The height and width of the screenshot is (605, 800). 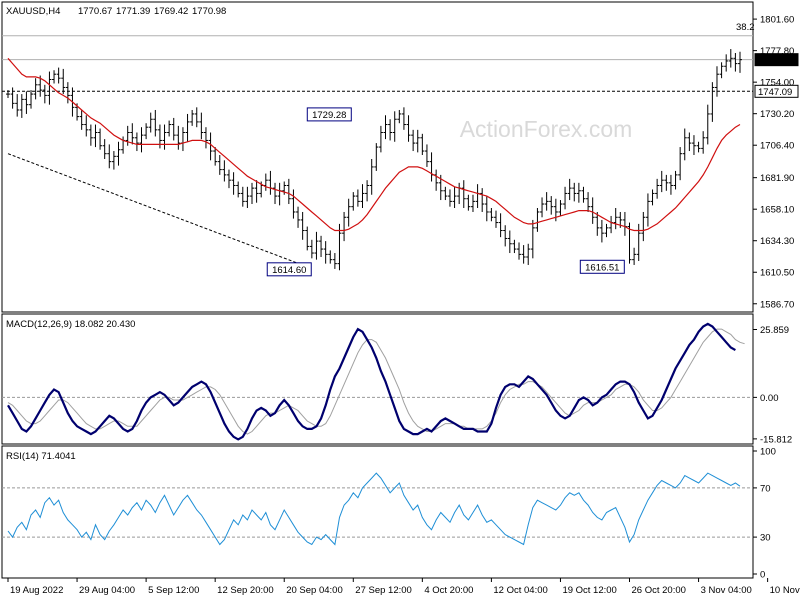 What do you see at coordinates (765, 538) in the screenshot?
I see `rsi-y-tick-label: 30` at bounding box center [765, 538].